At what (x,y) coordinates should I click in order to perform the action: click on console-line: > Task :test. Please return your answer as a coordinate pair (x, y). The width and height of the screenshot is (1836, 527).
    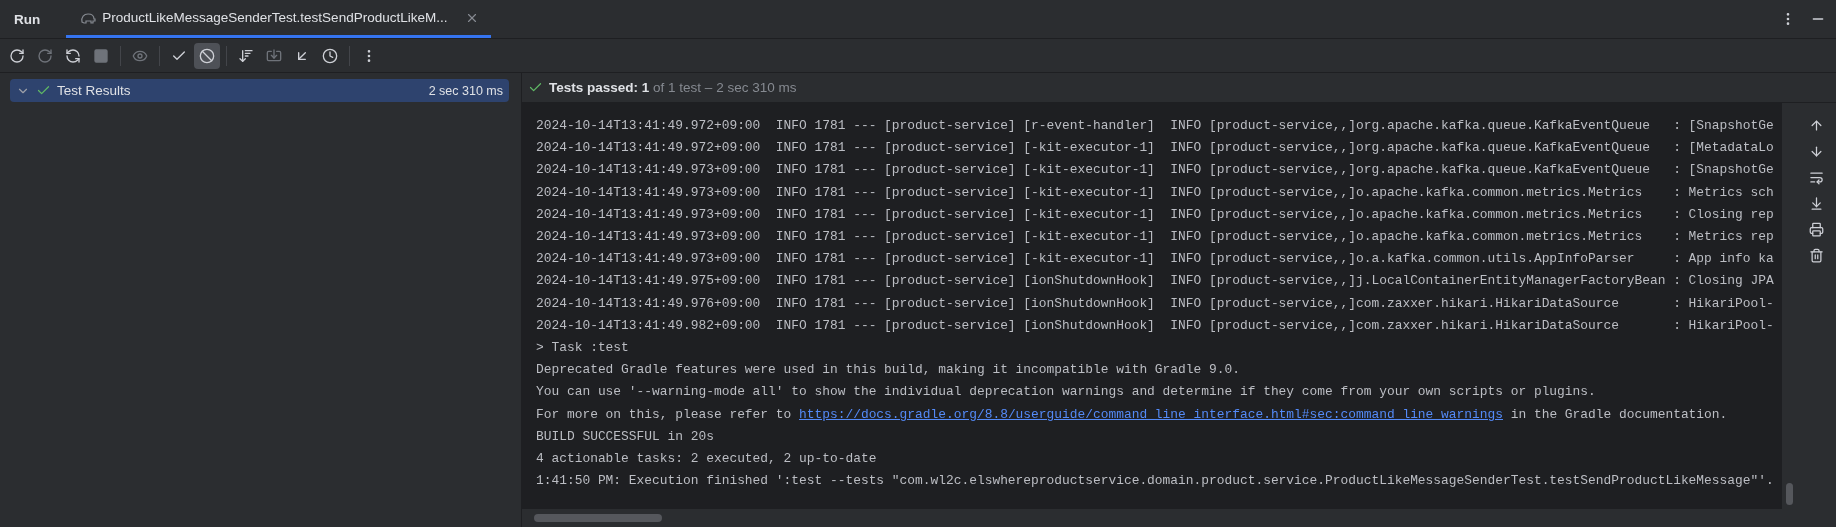
    Looking at the image, I should click on (582, 348).